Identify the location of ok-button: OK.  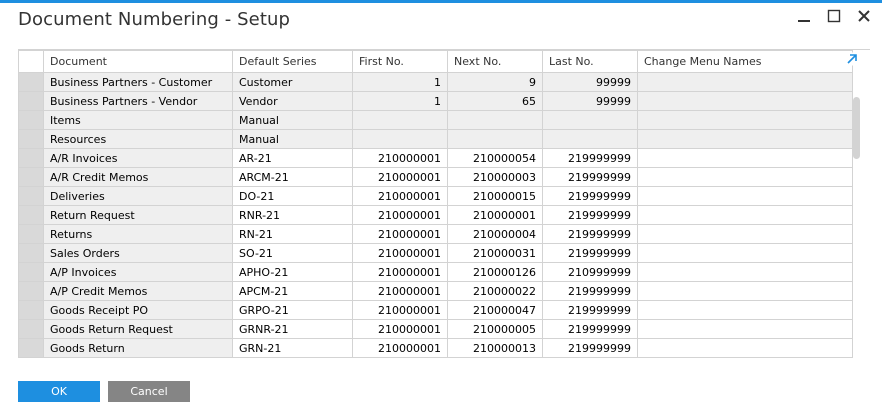
(59, 391).